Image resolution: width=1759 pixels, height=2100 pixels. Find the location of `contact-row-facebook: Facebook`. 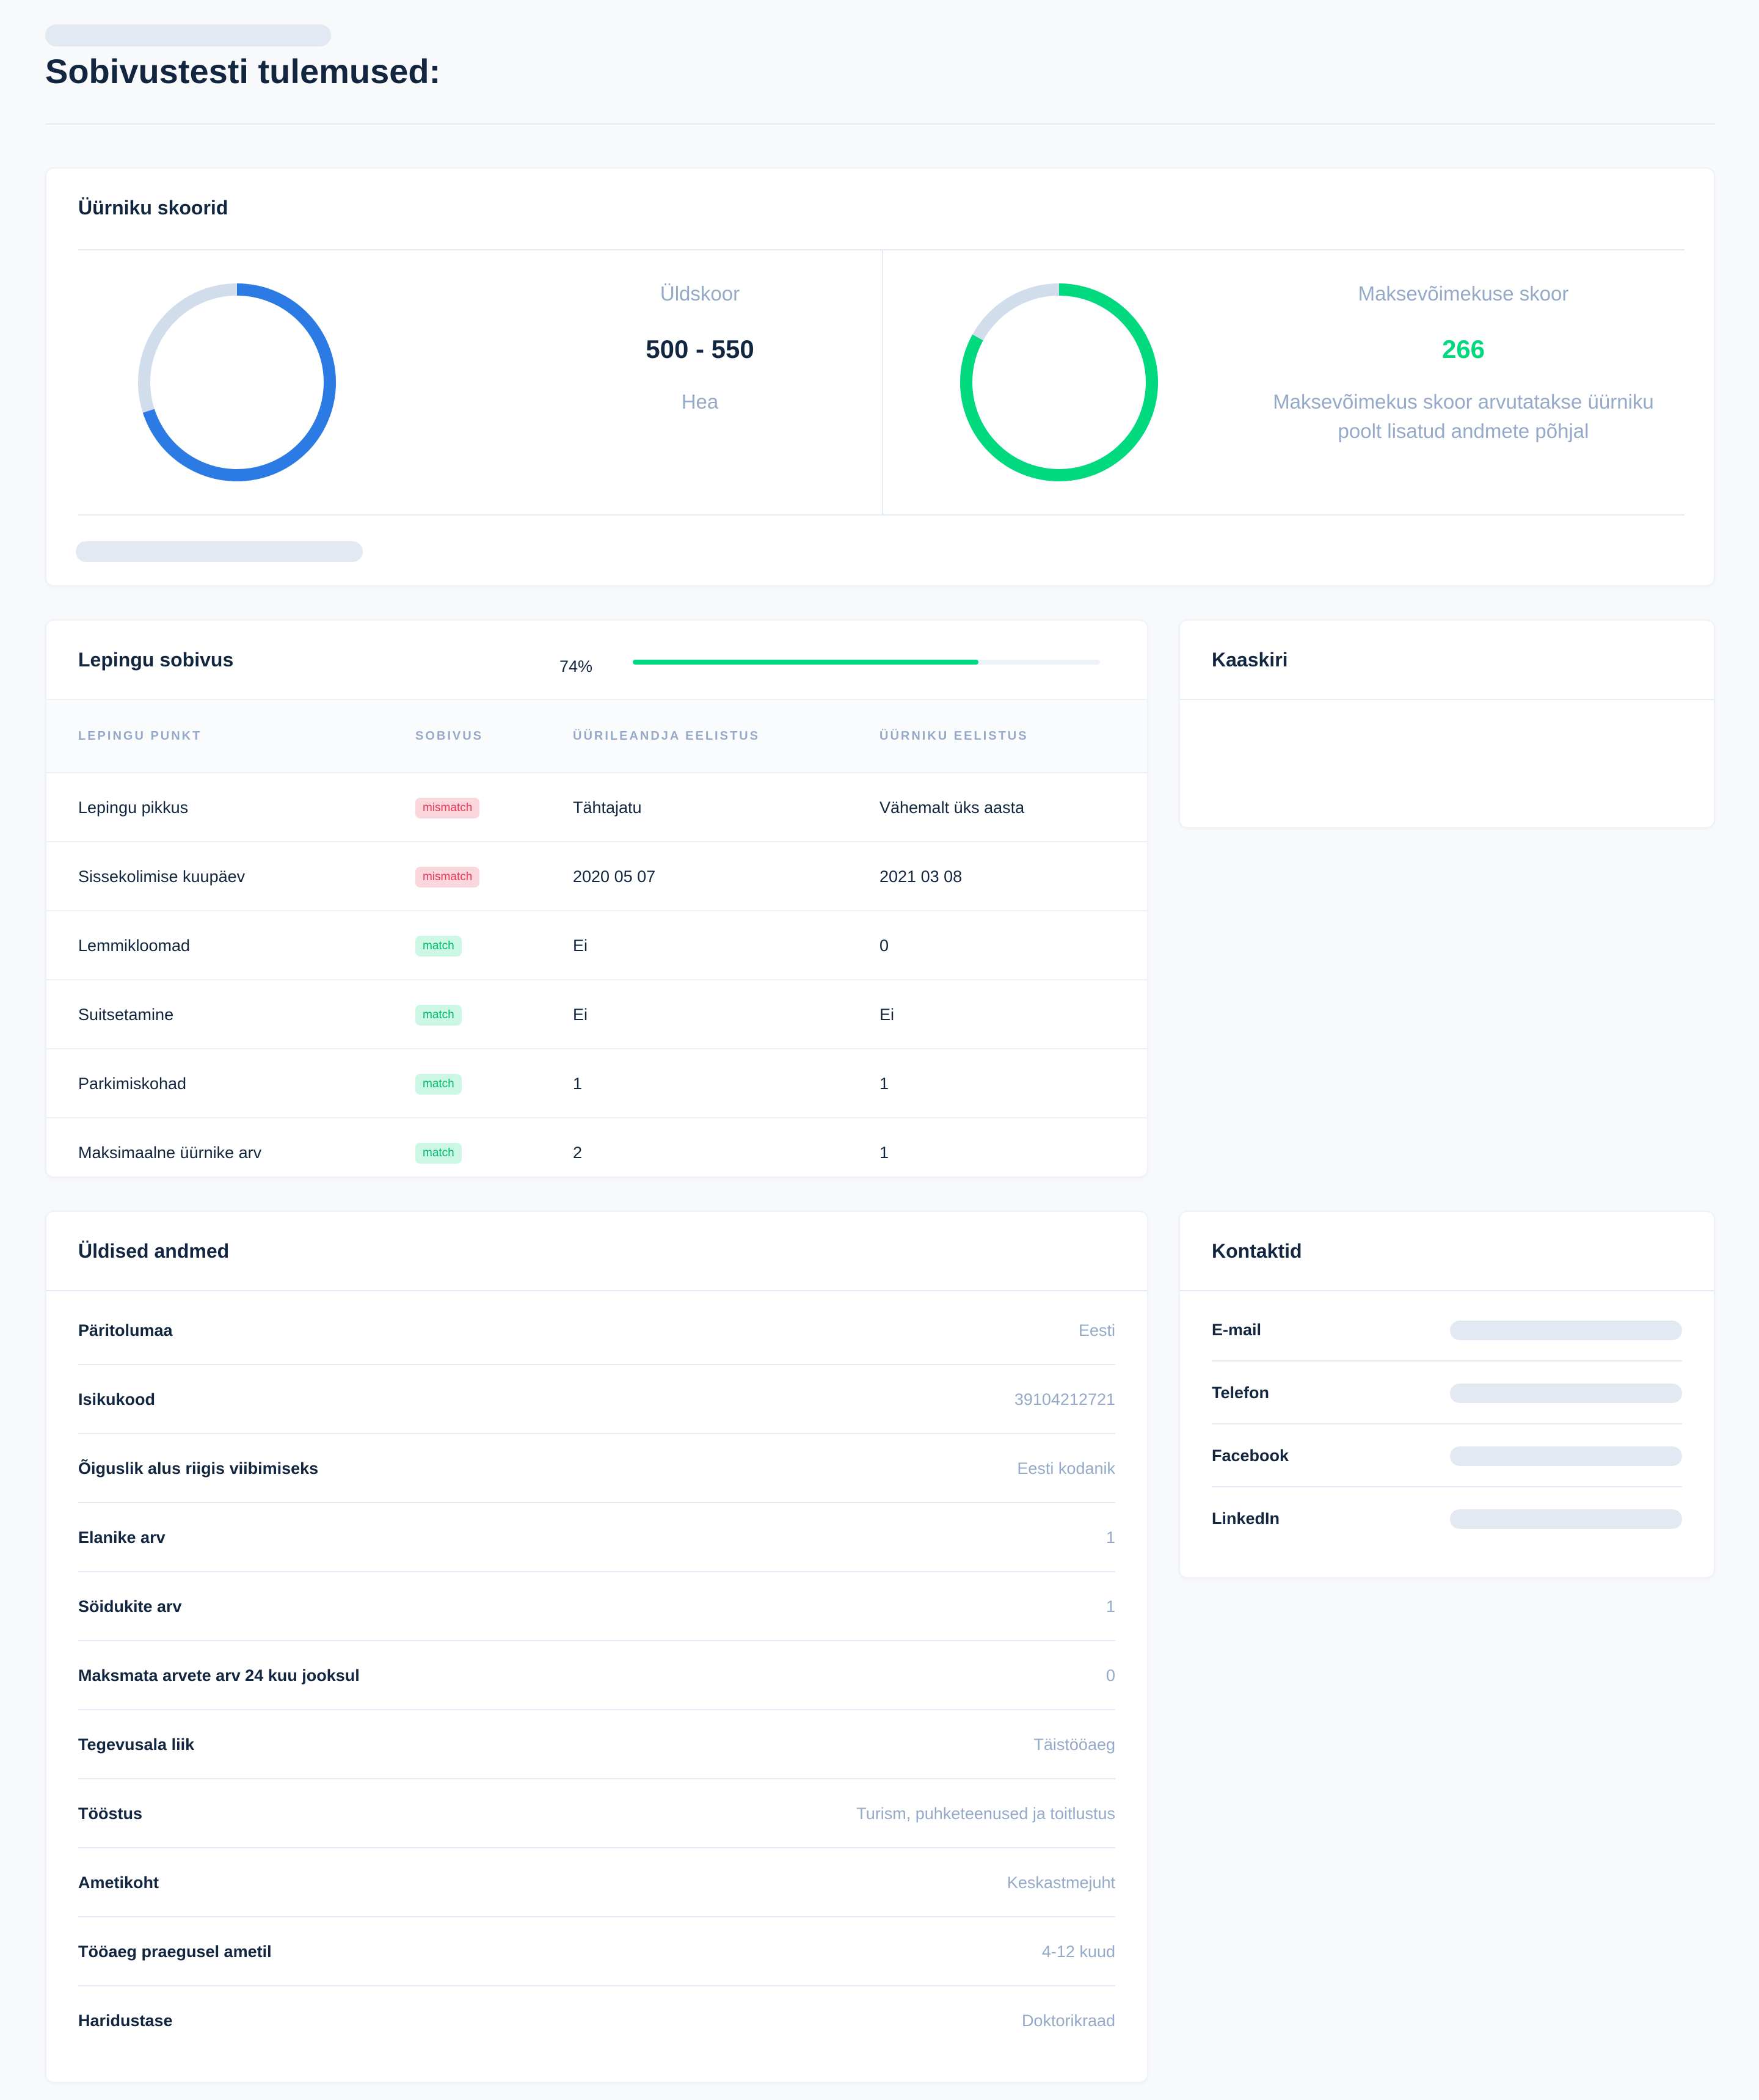

contact-row-facebook: Facebook is located at coordinates (1447, 1456).